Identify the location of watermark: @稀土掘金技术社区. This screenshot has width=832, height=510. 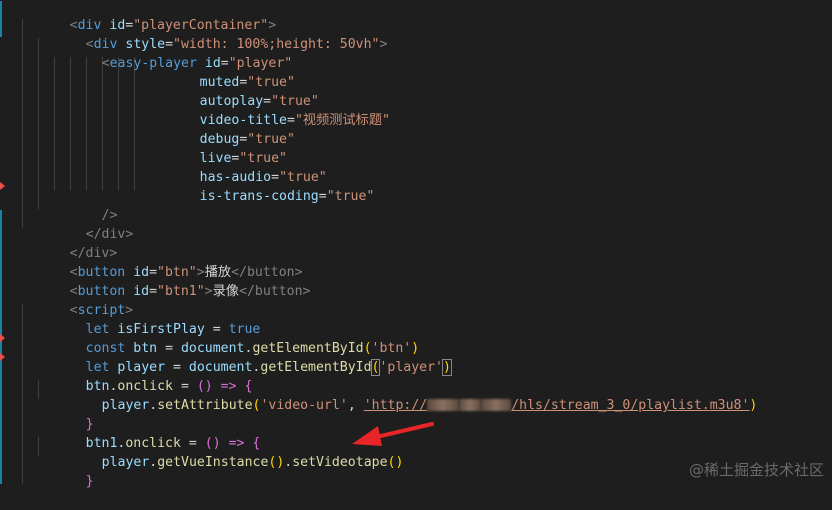
(756, 470).